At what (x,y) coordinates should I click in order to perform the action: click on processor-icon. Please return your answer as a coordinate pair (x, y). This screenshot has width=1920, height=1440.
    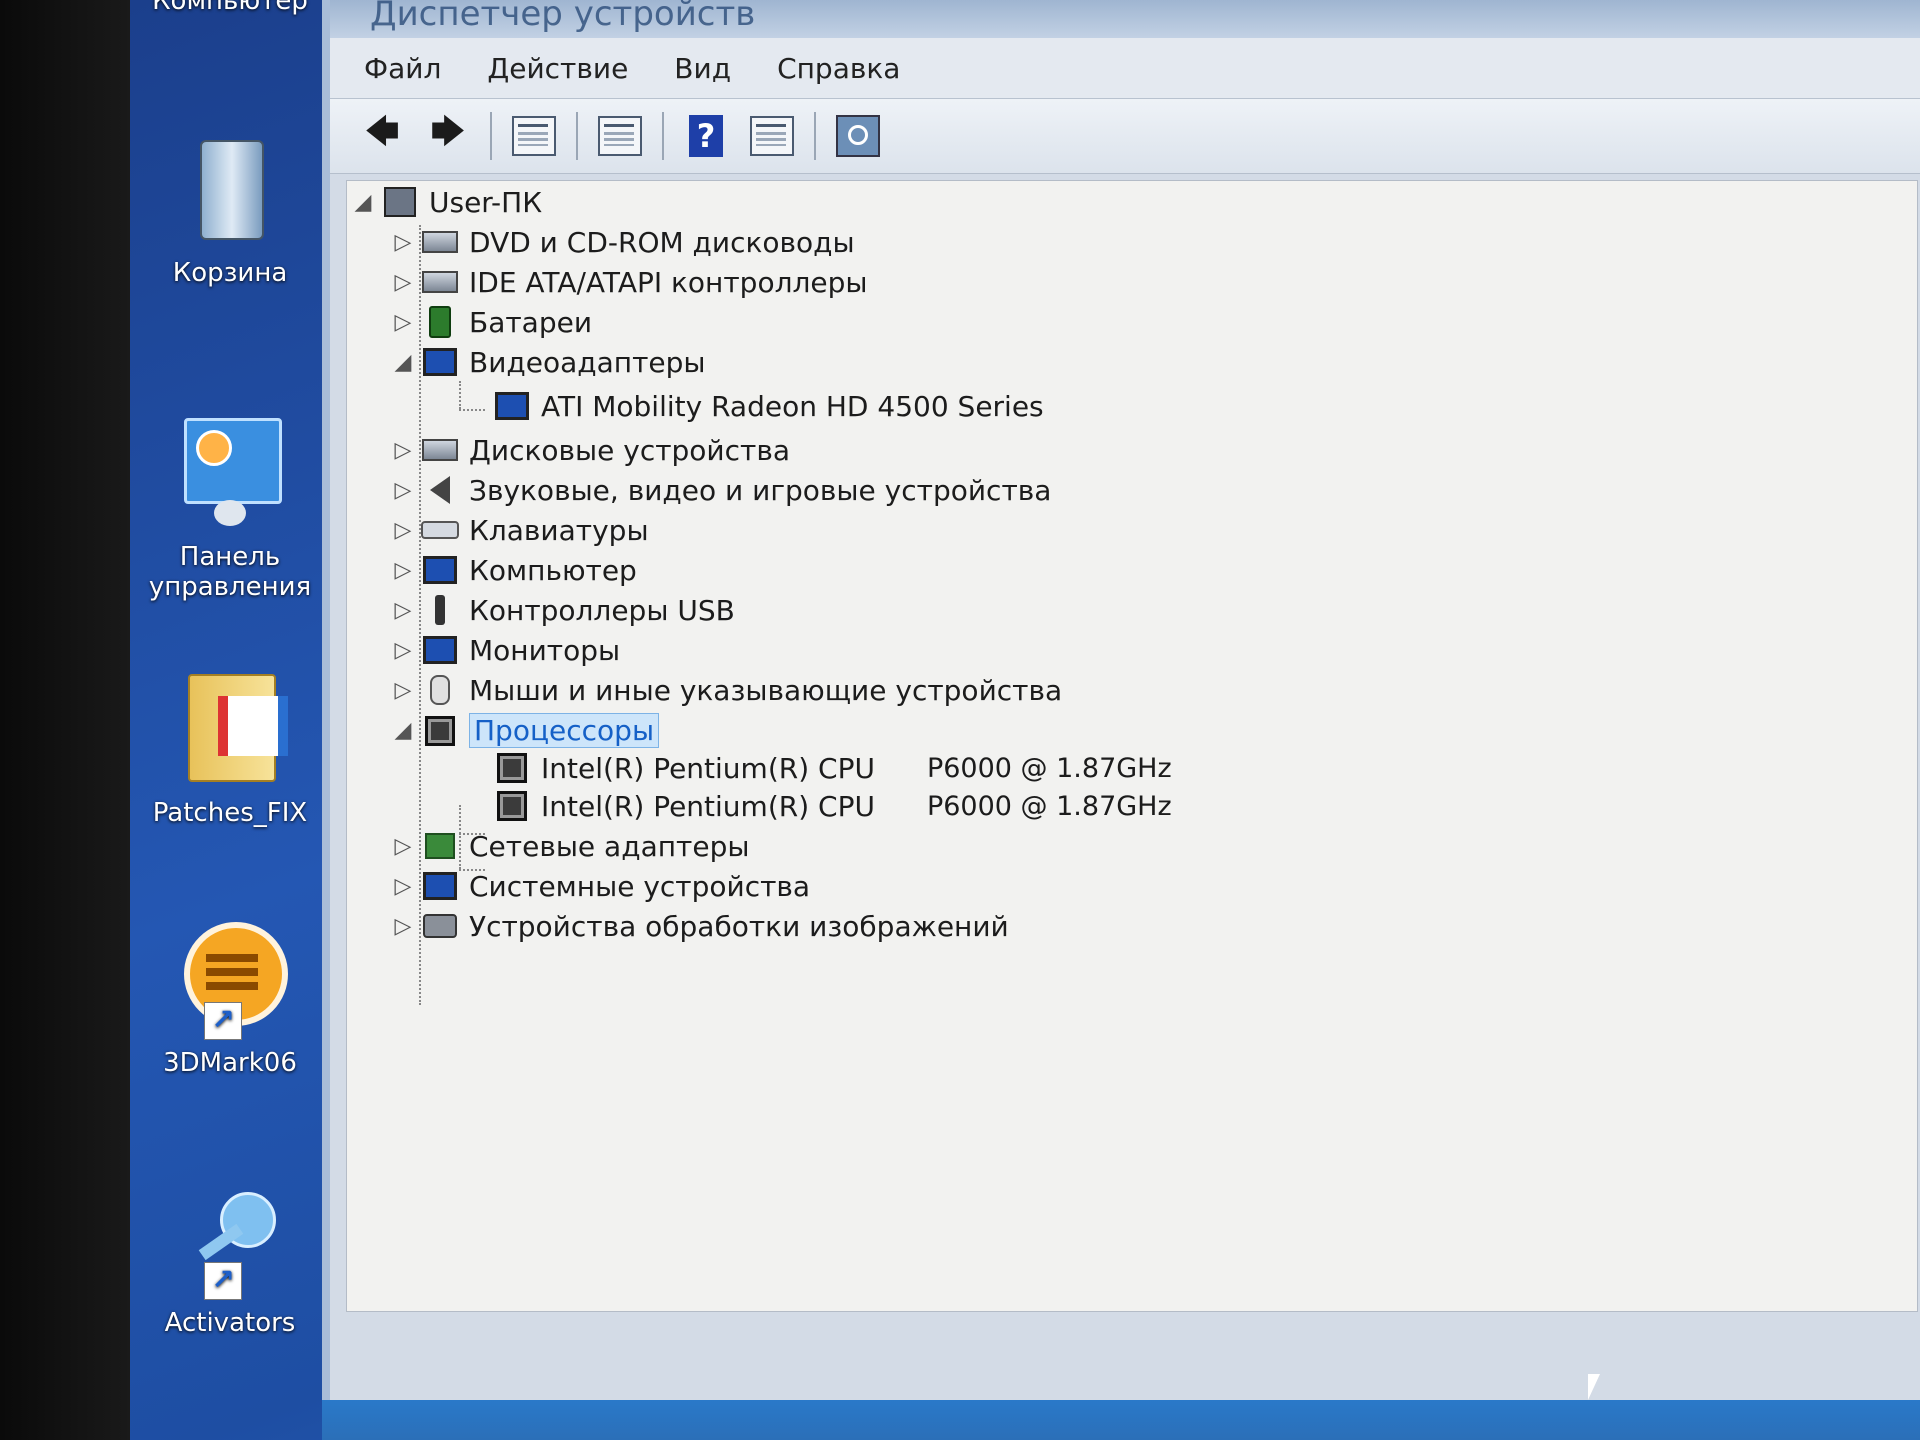
    Looking at the image, I should click on (512, 768).